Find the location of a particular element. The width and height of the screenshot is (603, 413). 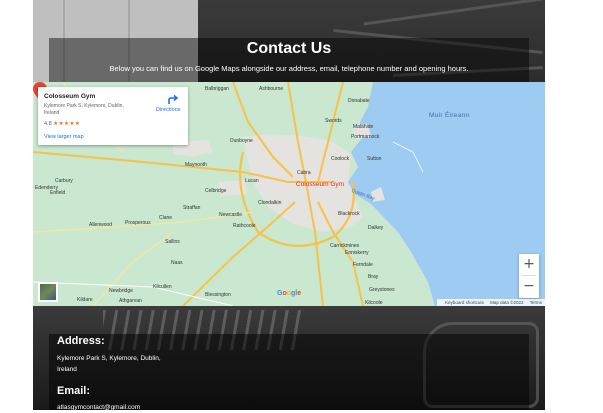

map-attribution: Keyboard shortcuts Map data ©2022 Terms is located at coordinates (491, 302).